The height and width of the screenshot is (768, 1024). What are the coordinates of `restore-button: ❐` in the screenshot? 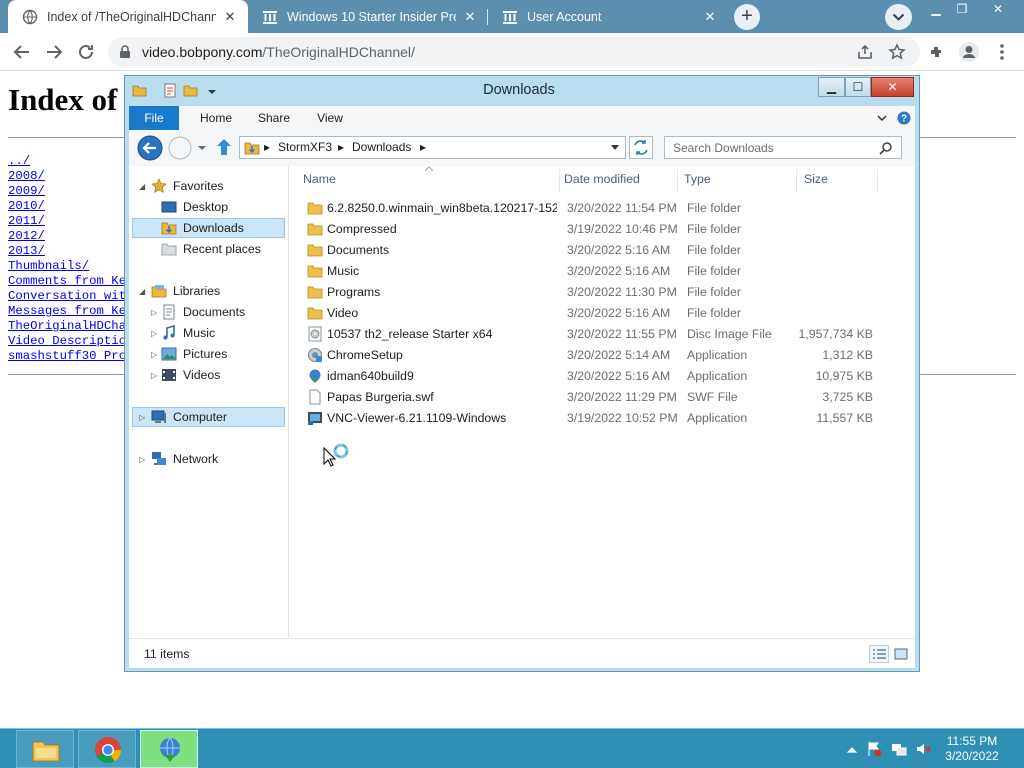 It's located at (962, 10).